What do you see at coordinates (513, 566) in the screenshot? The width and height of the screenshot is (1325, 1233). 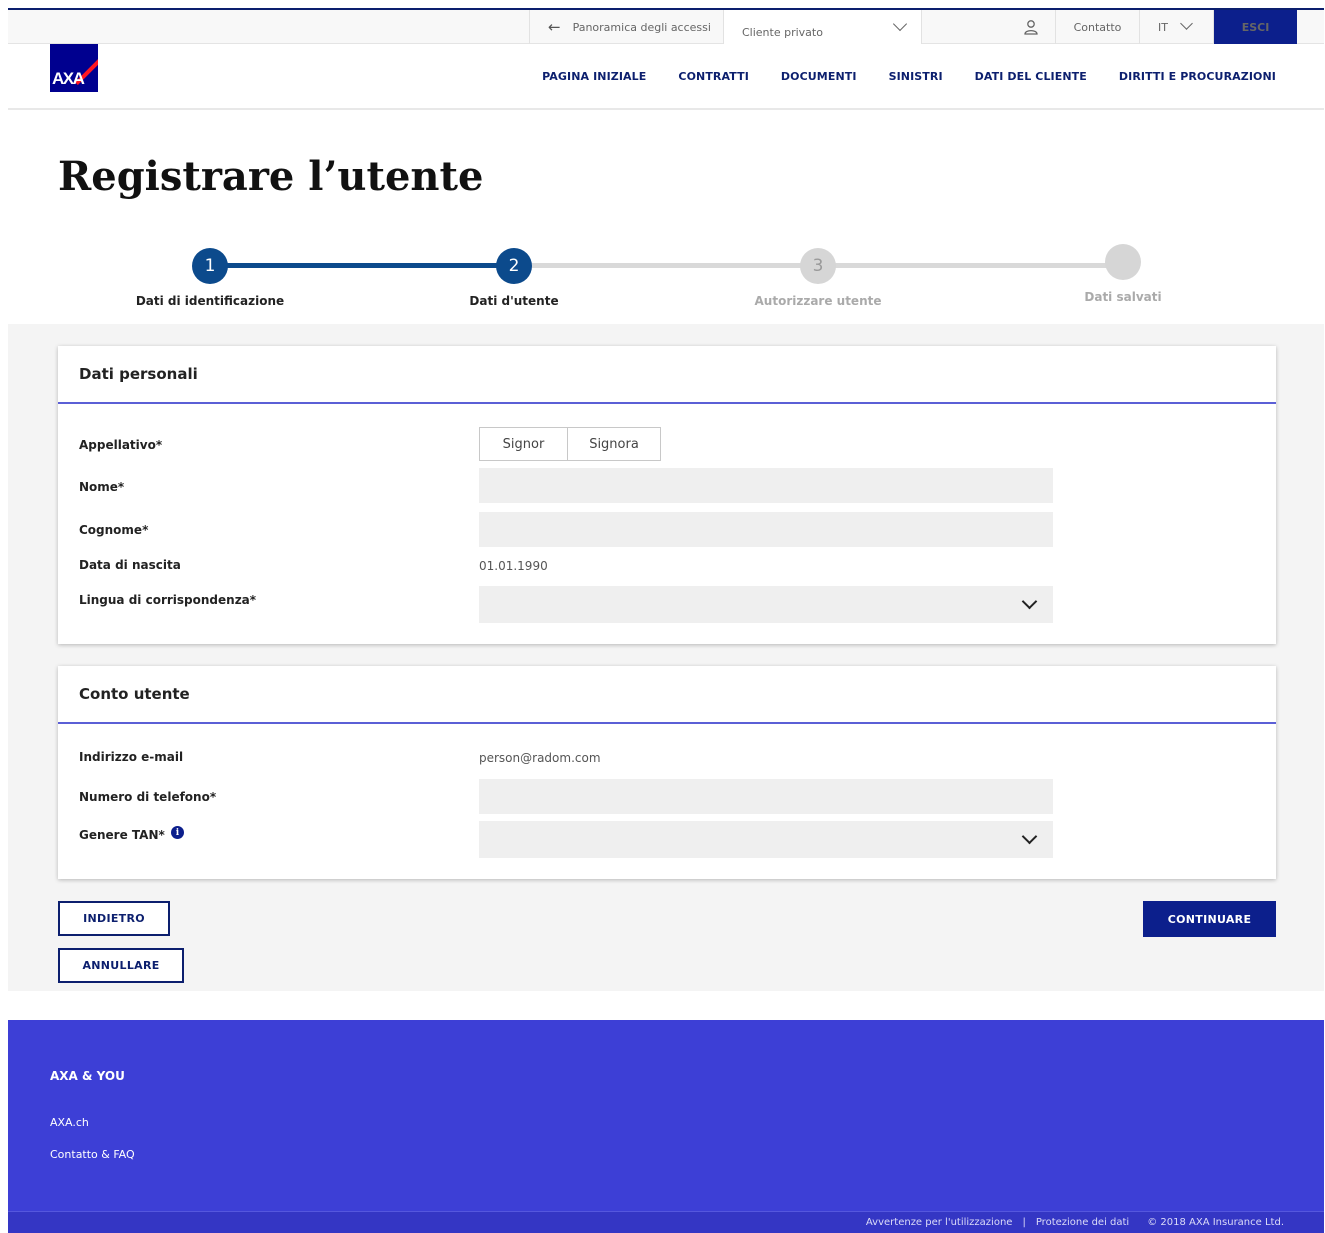 I see `birthdate-value: 01.01.1990` at bounding box center [513, 566].